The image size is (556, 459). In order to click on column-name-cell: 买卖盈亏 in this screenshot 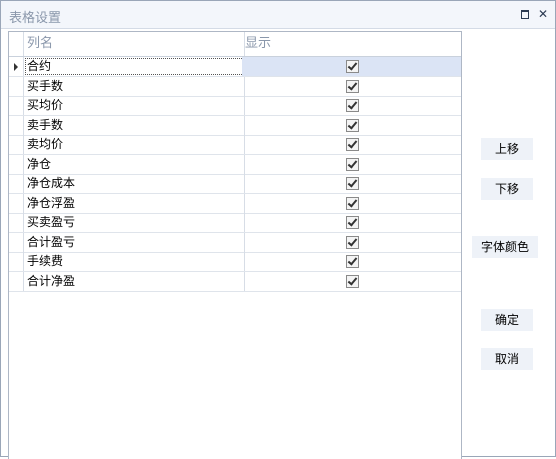, I will do `click(134, 222)`.